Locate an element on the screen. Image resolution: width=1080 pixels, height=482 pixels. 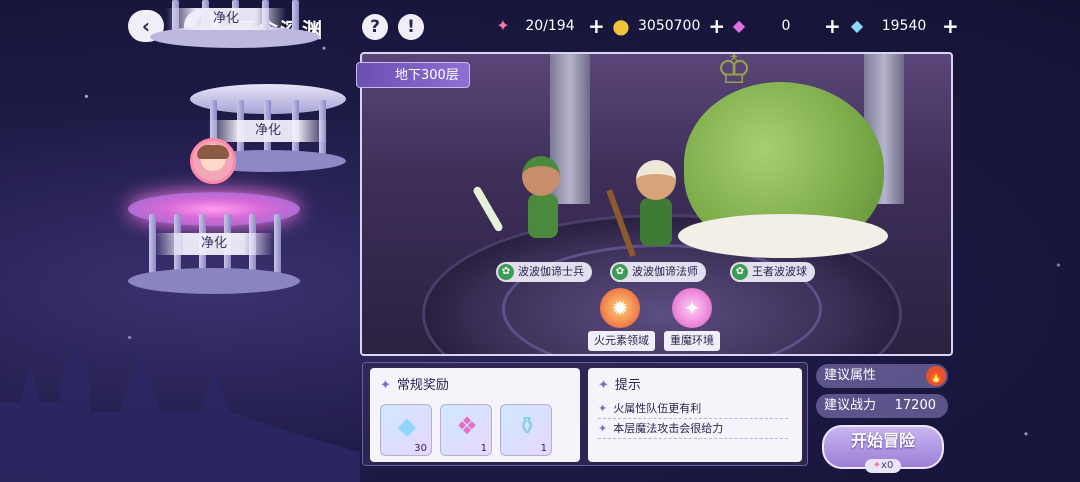
resource-diamond: ◆ 19540 + is located at coordinates (902, 26).